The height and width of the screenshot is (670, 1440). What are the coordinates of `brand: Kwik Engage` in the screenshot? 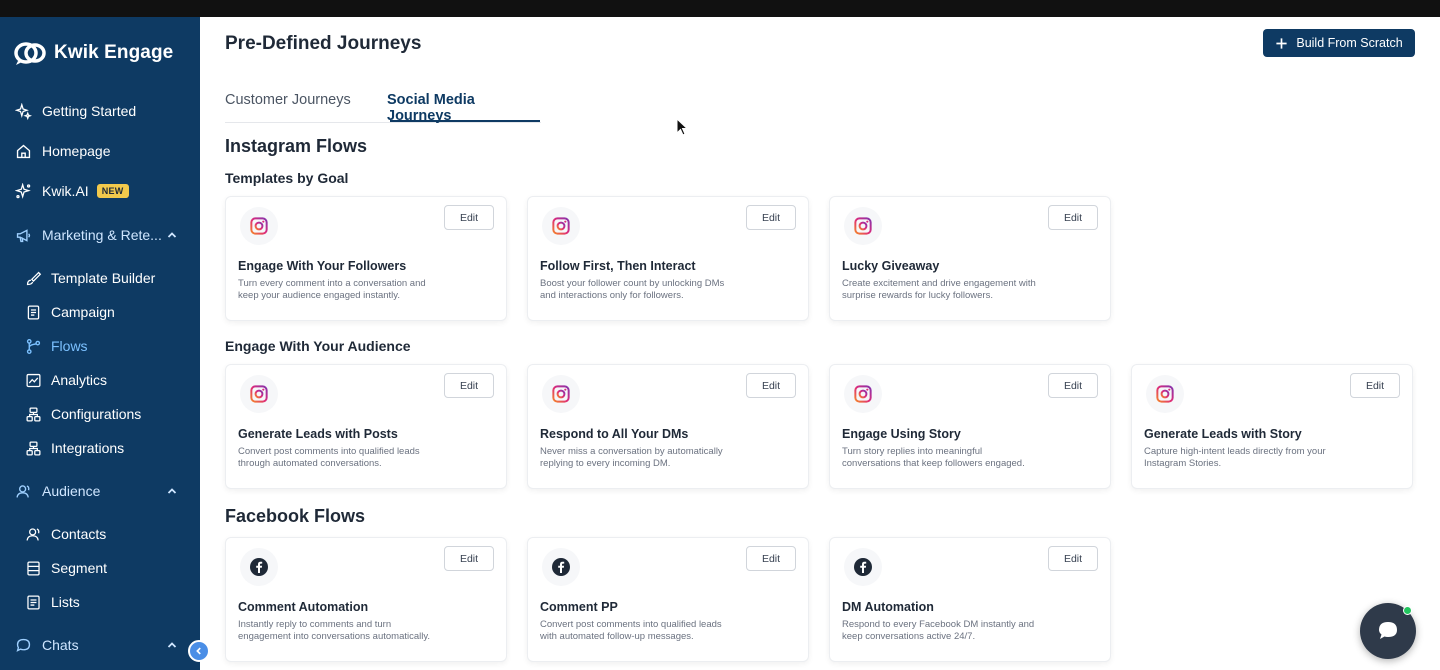 It's located at (93, 53).